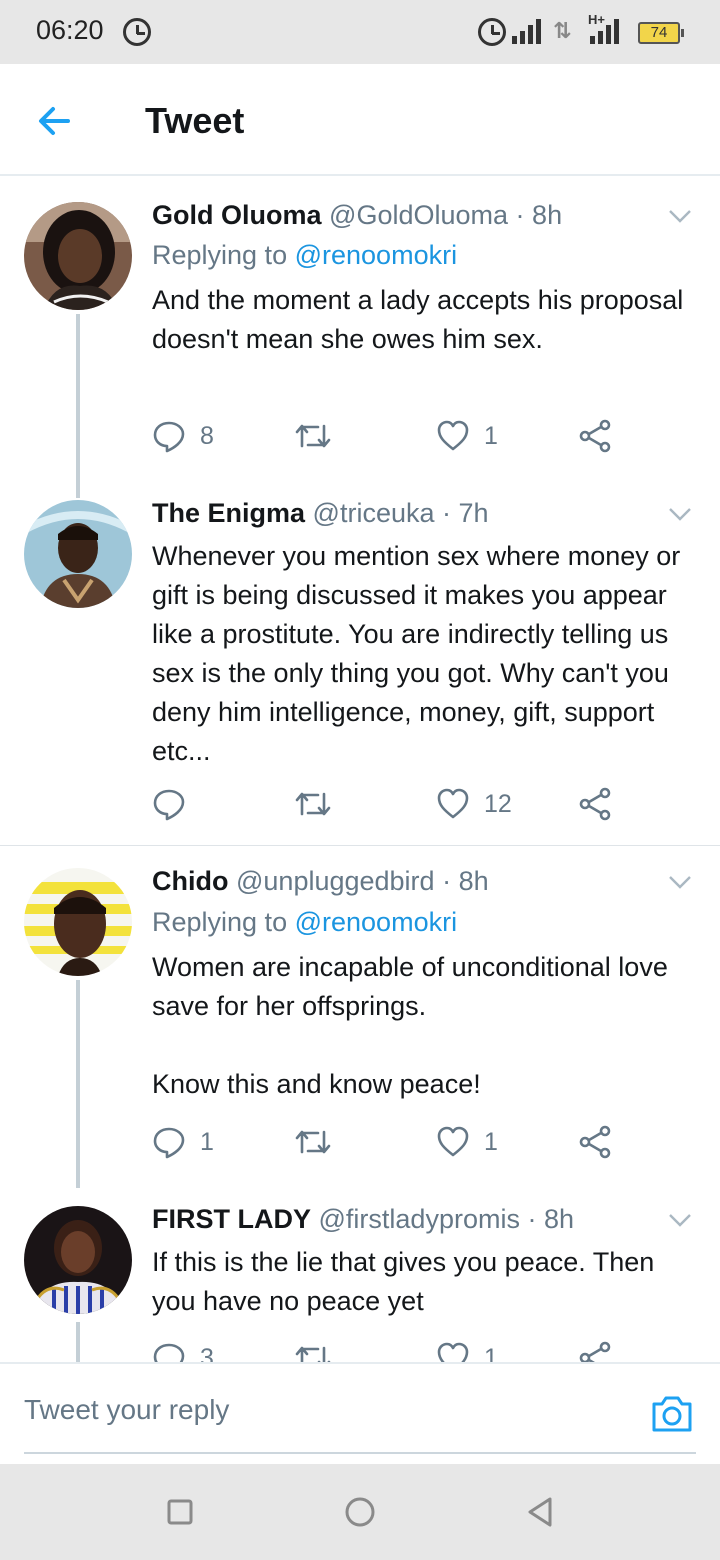 This screenshot has width=720, height=1560. Describe the element at coordinates (137, 32) in the screenshot. I see `alarm-icon` at that location.